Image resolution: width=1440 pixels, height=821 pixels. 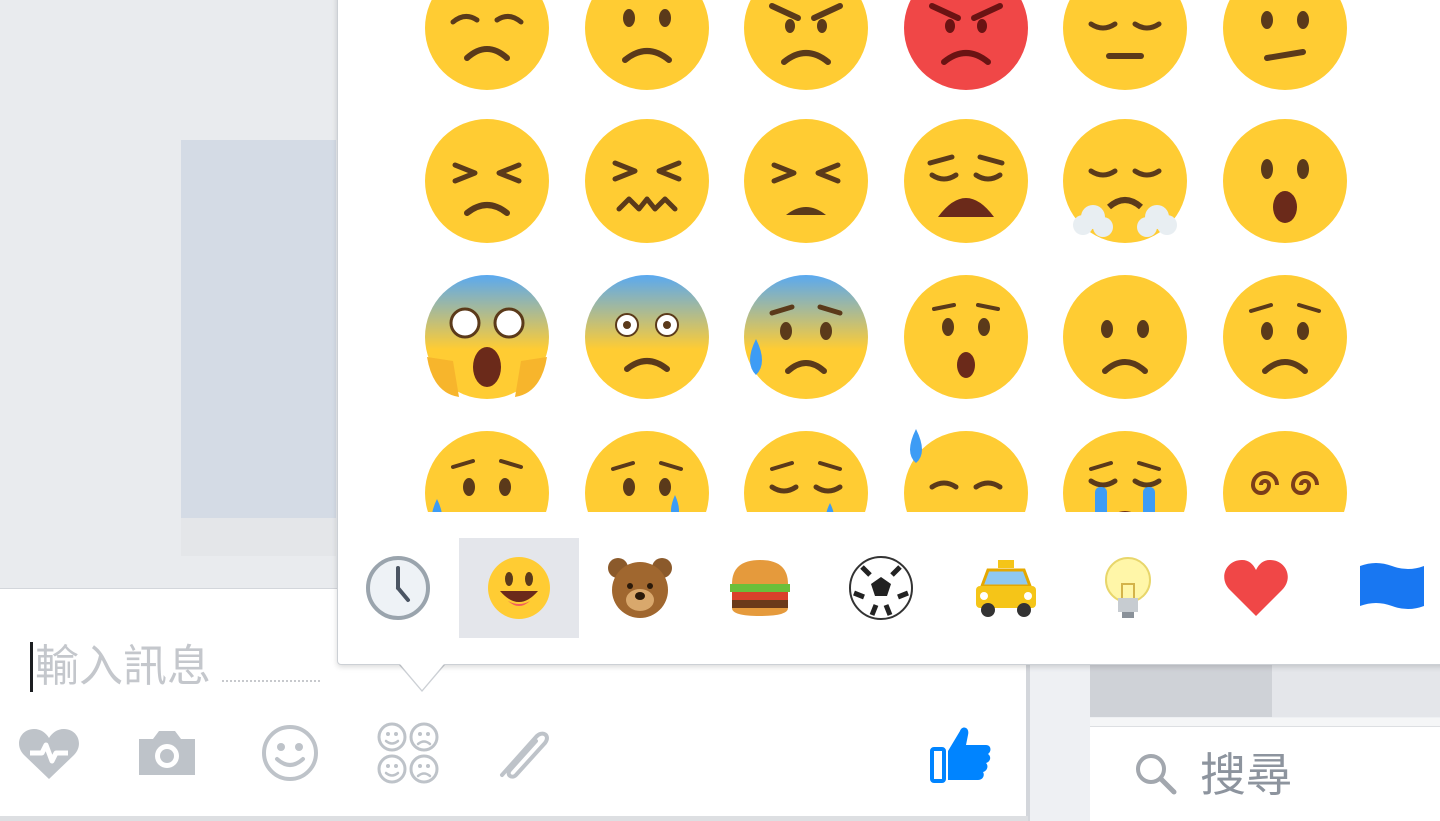 I want to click on screaming-face-emoji, so click(x=487, y=337).